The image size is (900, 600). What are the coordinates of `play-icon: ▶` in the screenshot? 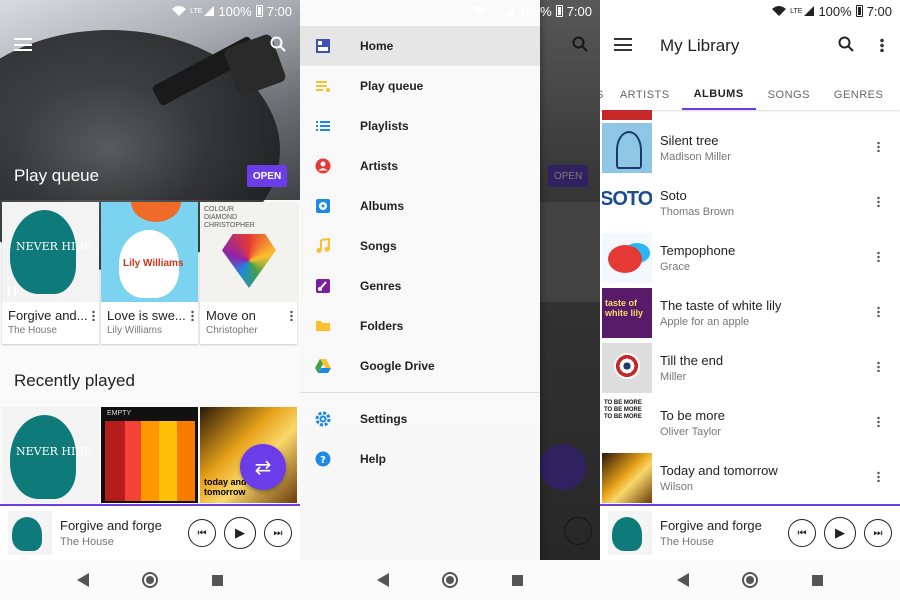 It's located at (240, 532).